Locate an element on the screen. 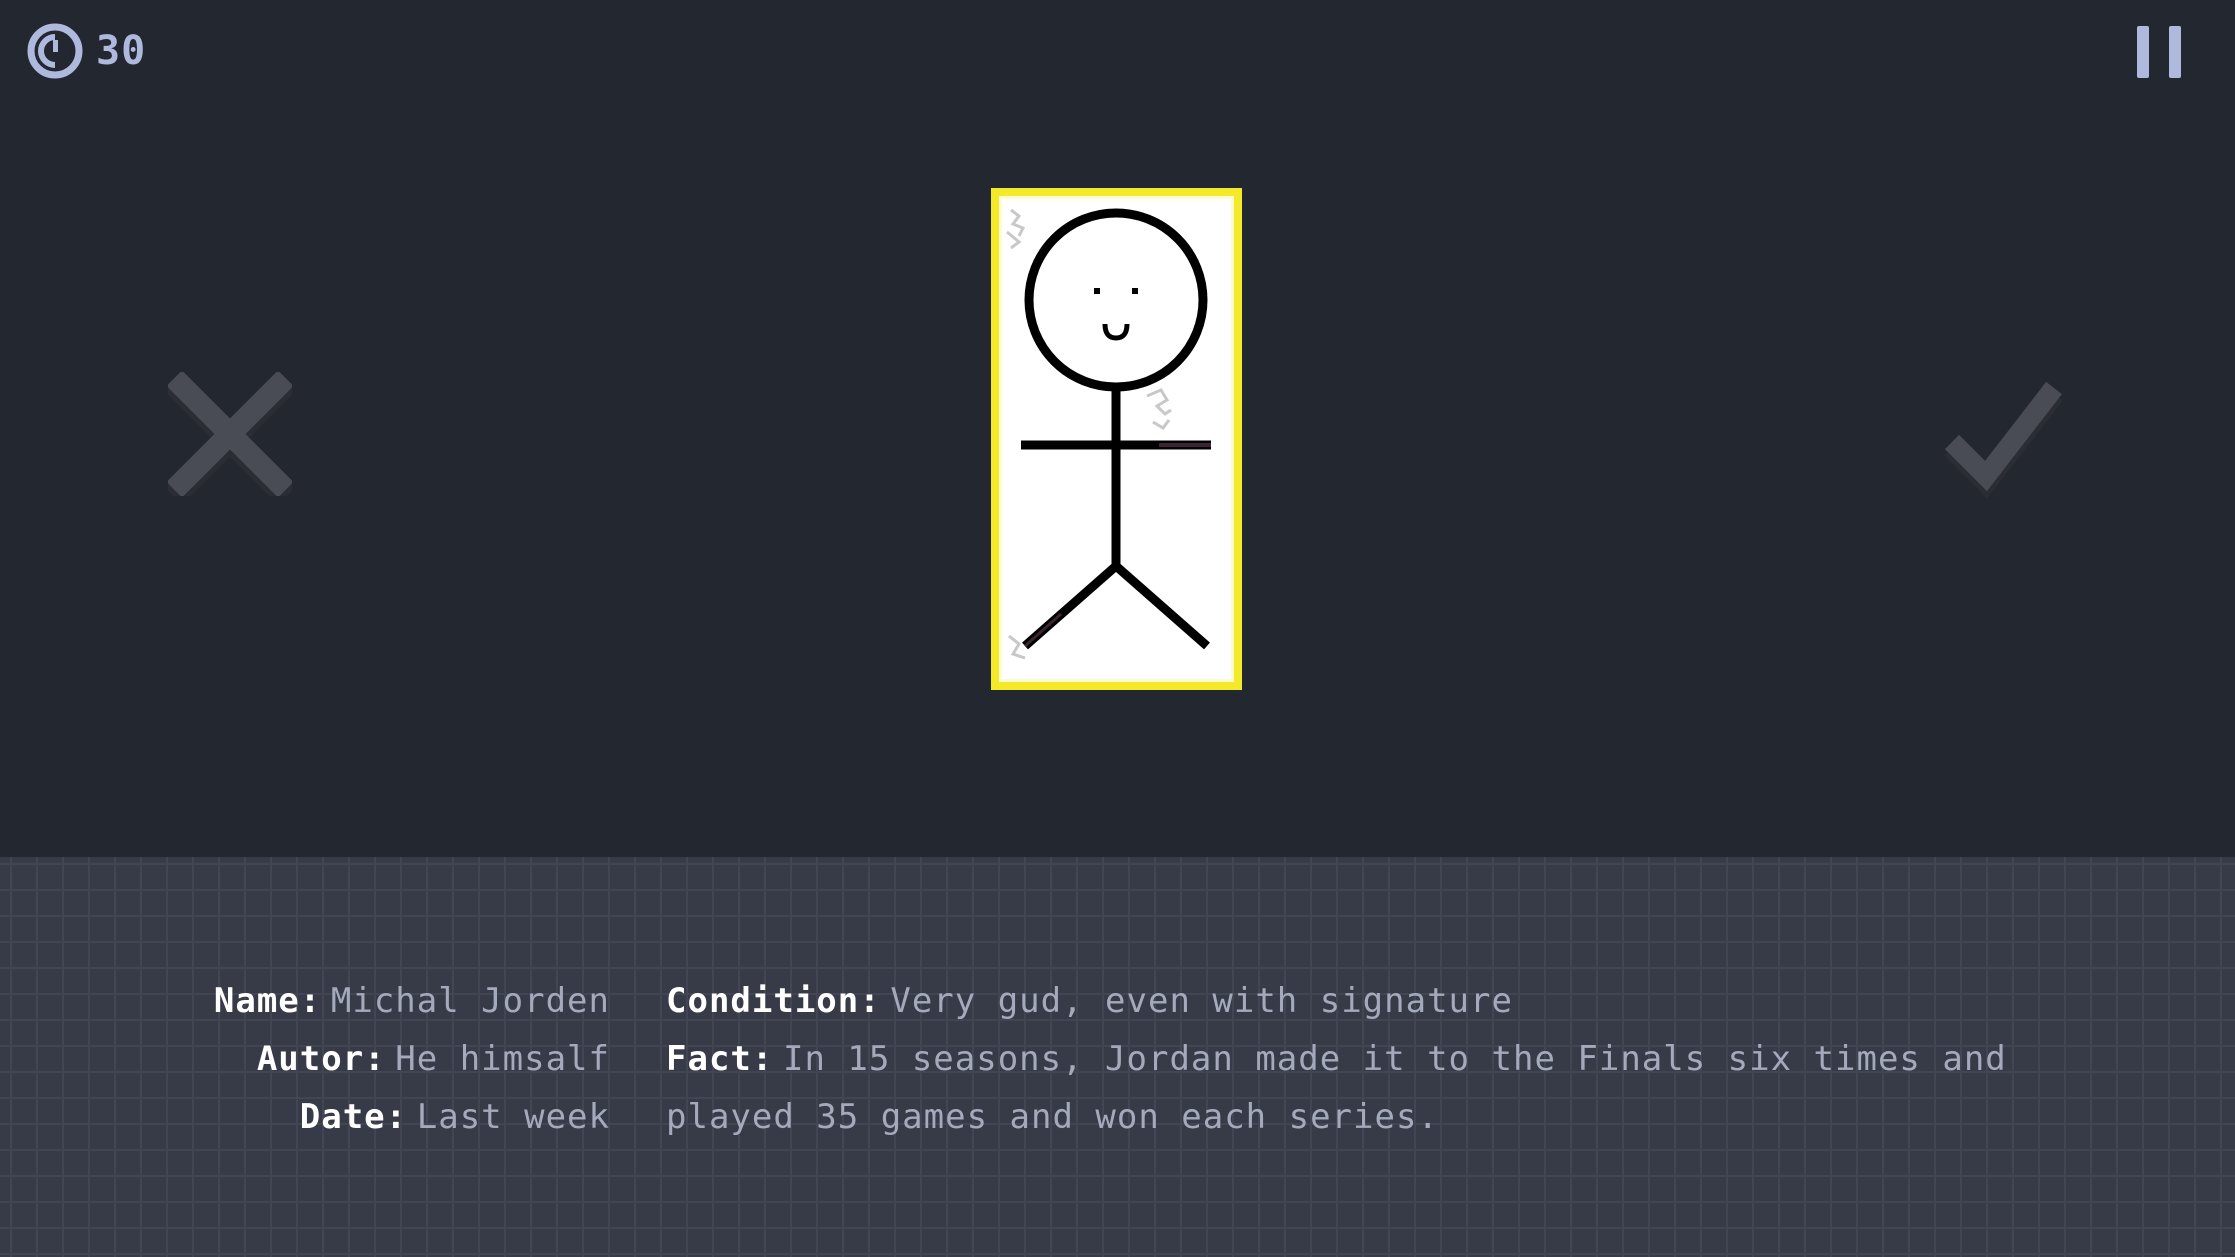  condition-row: Condition: Very gud, even with signature is located at coordinates (1391, 1004).